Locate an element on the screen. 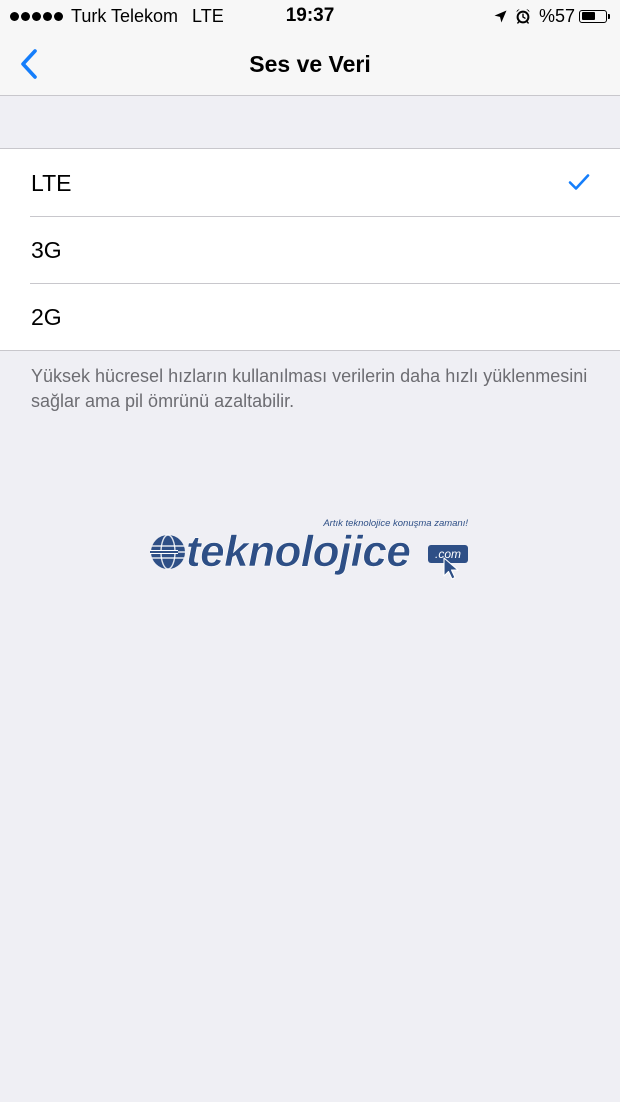  option-3g: 3G is located at coordinates (310, 249).